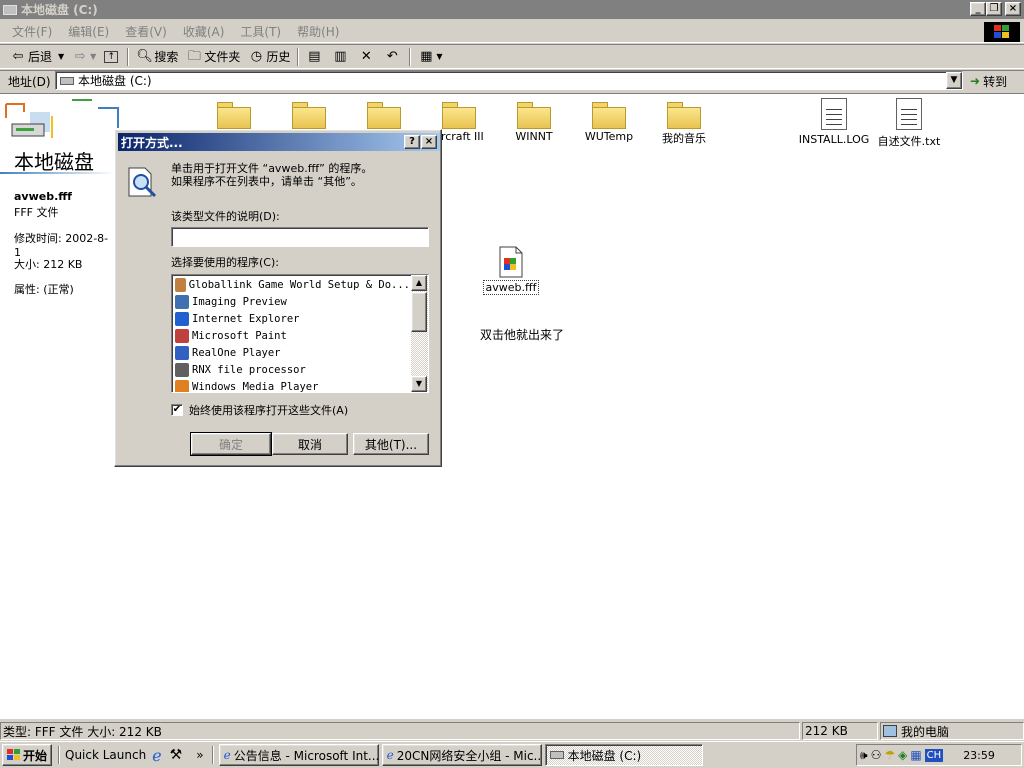 The height and width of the screenshot is (768, 1024). Describe the element at coordinates (915, 755) in the screenshot. I see `keyboard-icon: ▦` at that location.